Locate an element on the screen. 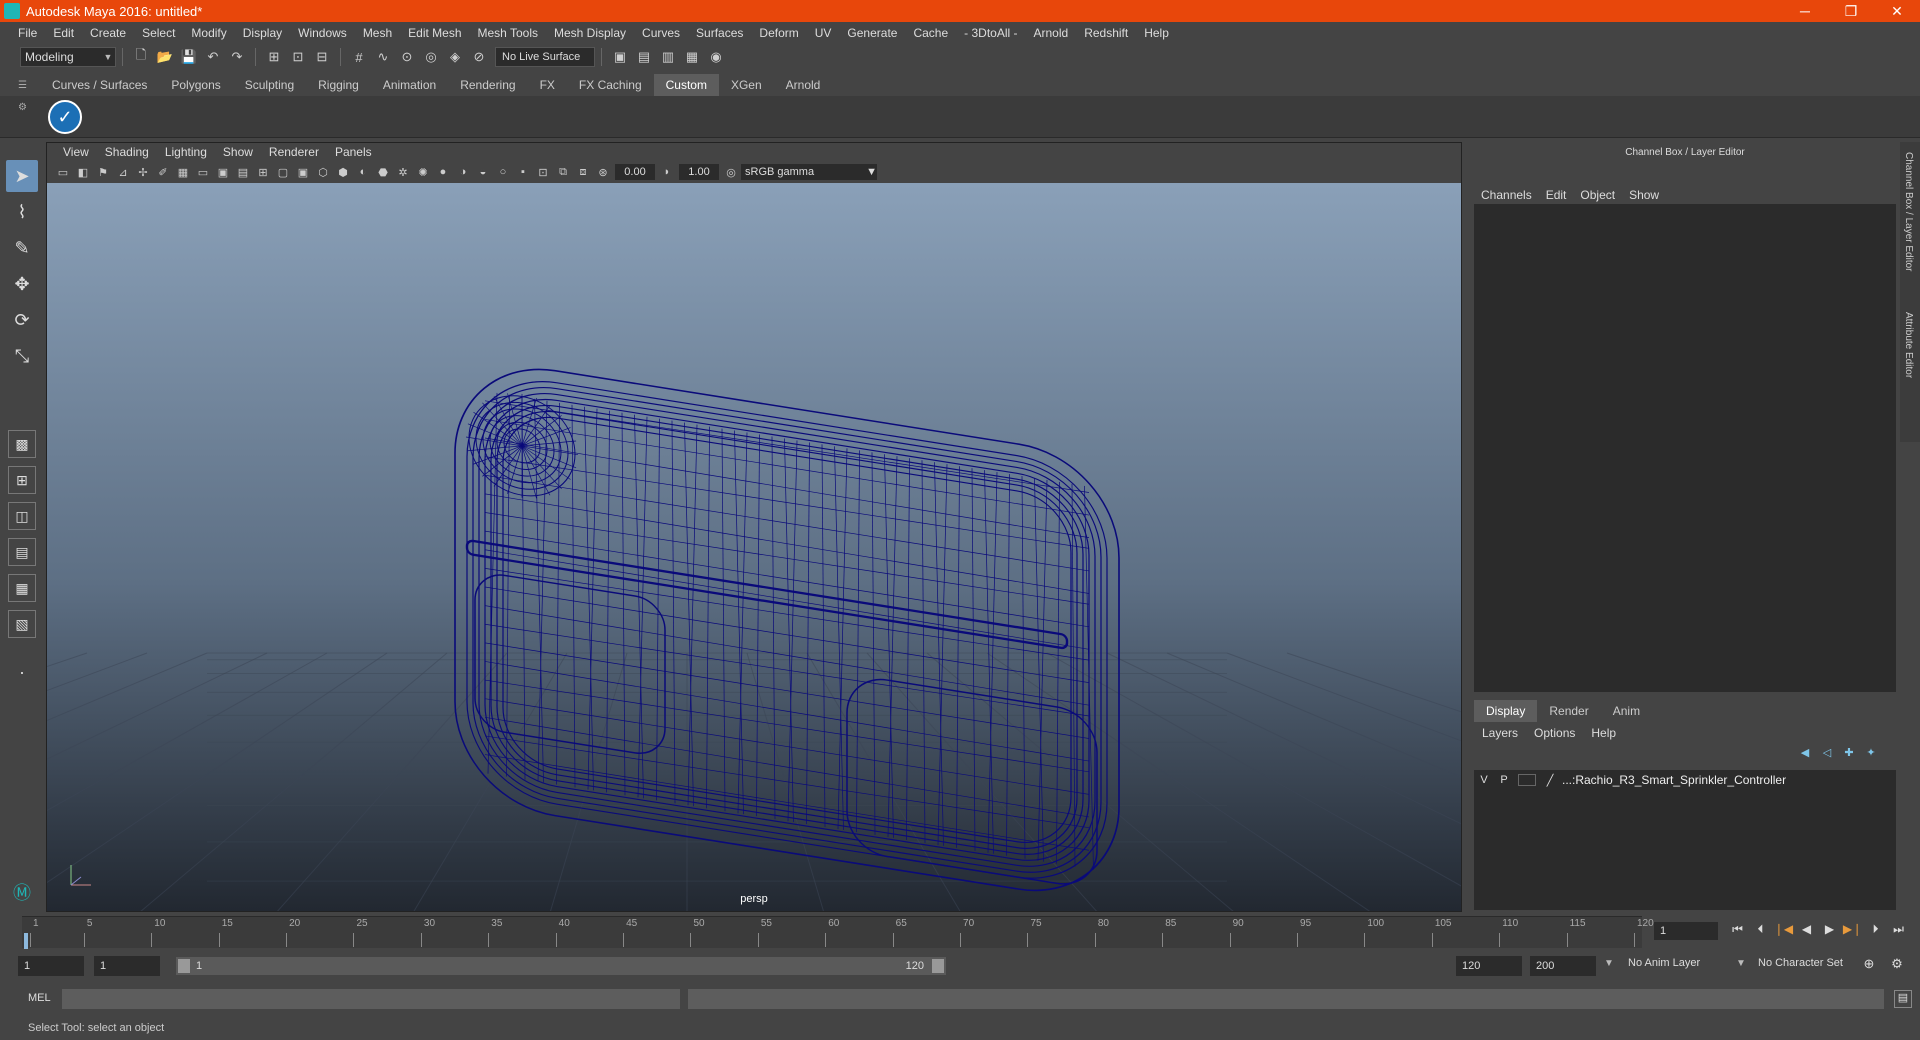 The height and width of the screenshot is (1040, 1920). safe-title-icon: ▣ is located at coordinates (303, 172).